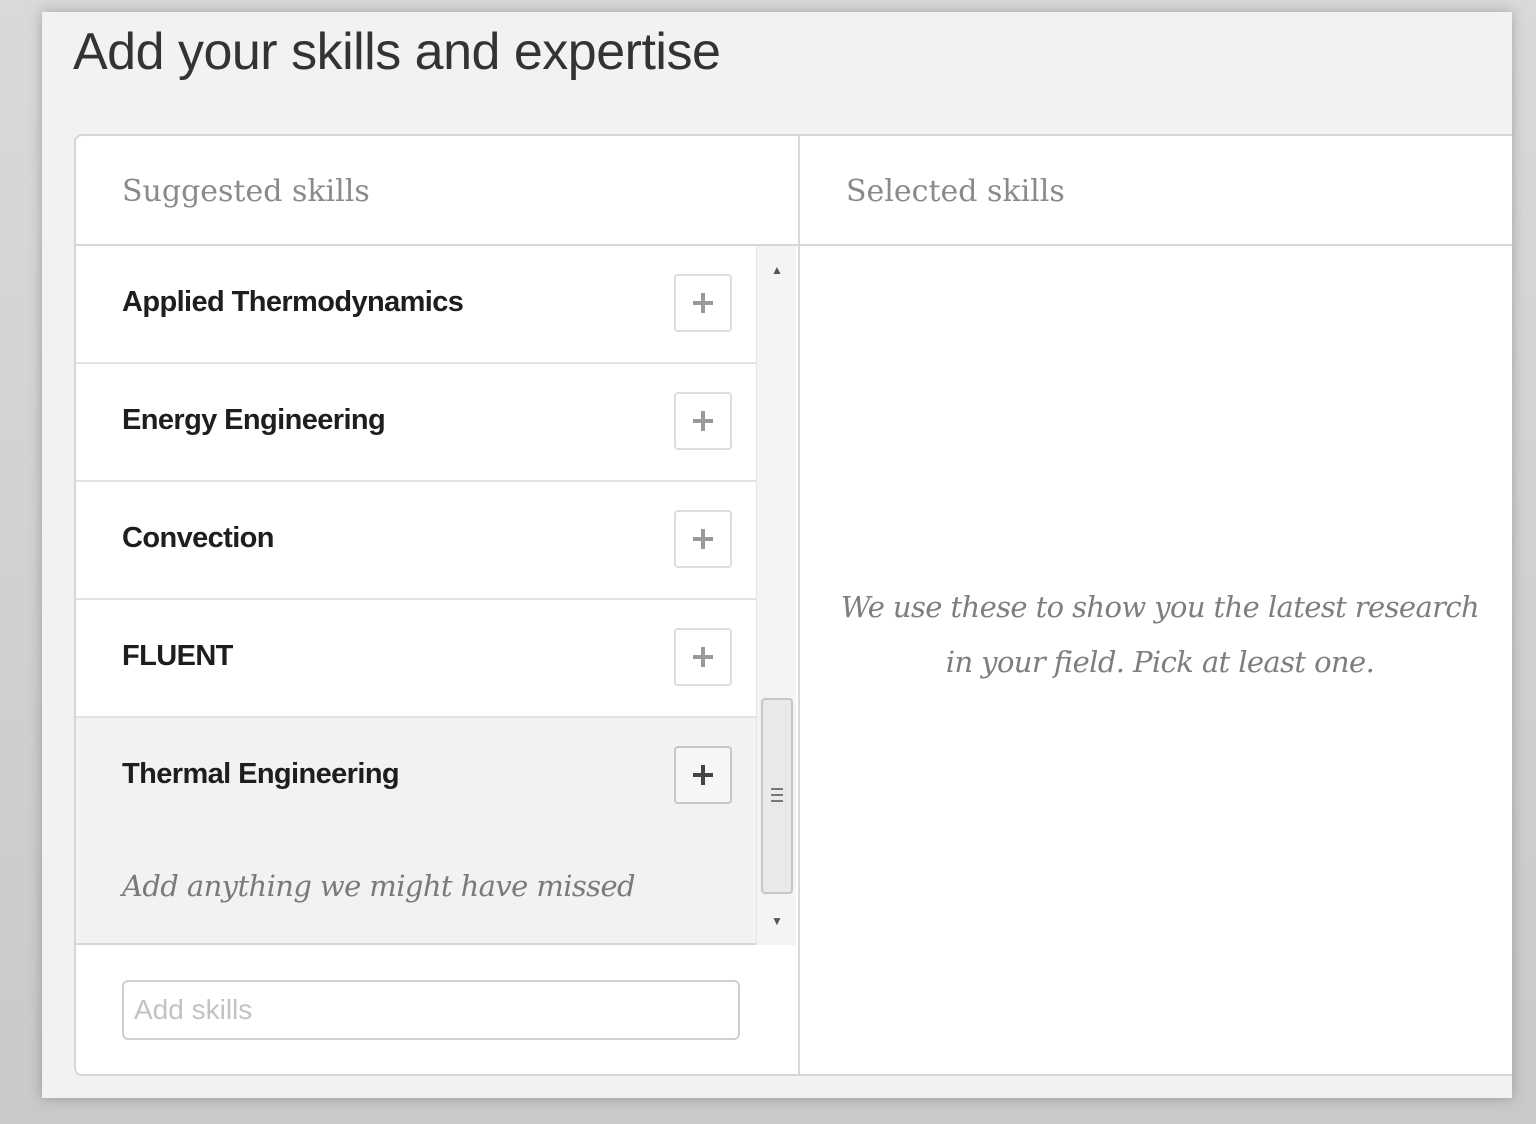 The image size is (1536, 1124). Describe the element at coordinates (1156, 191) in the screenshot. I see `selected-skills-header: Selected skills` at that location.